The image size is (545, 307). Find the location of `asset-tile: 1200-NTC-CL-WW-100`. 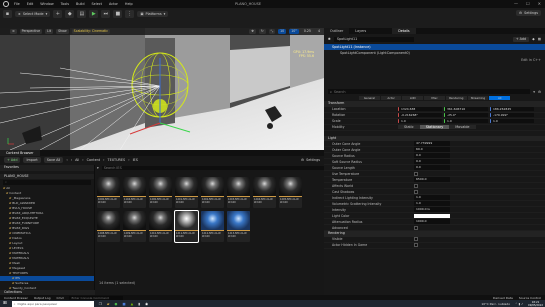

asset-tile: 1200-NTC-CL-WW-100 is located at coordinates (160, 192).